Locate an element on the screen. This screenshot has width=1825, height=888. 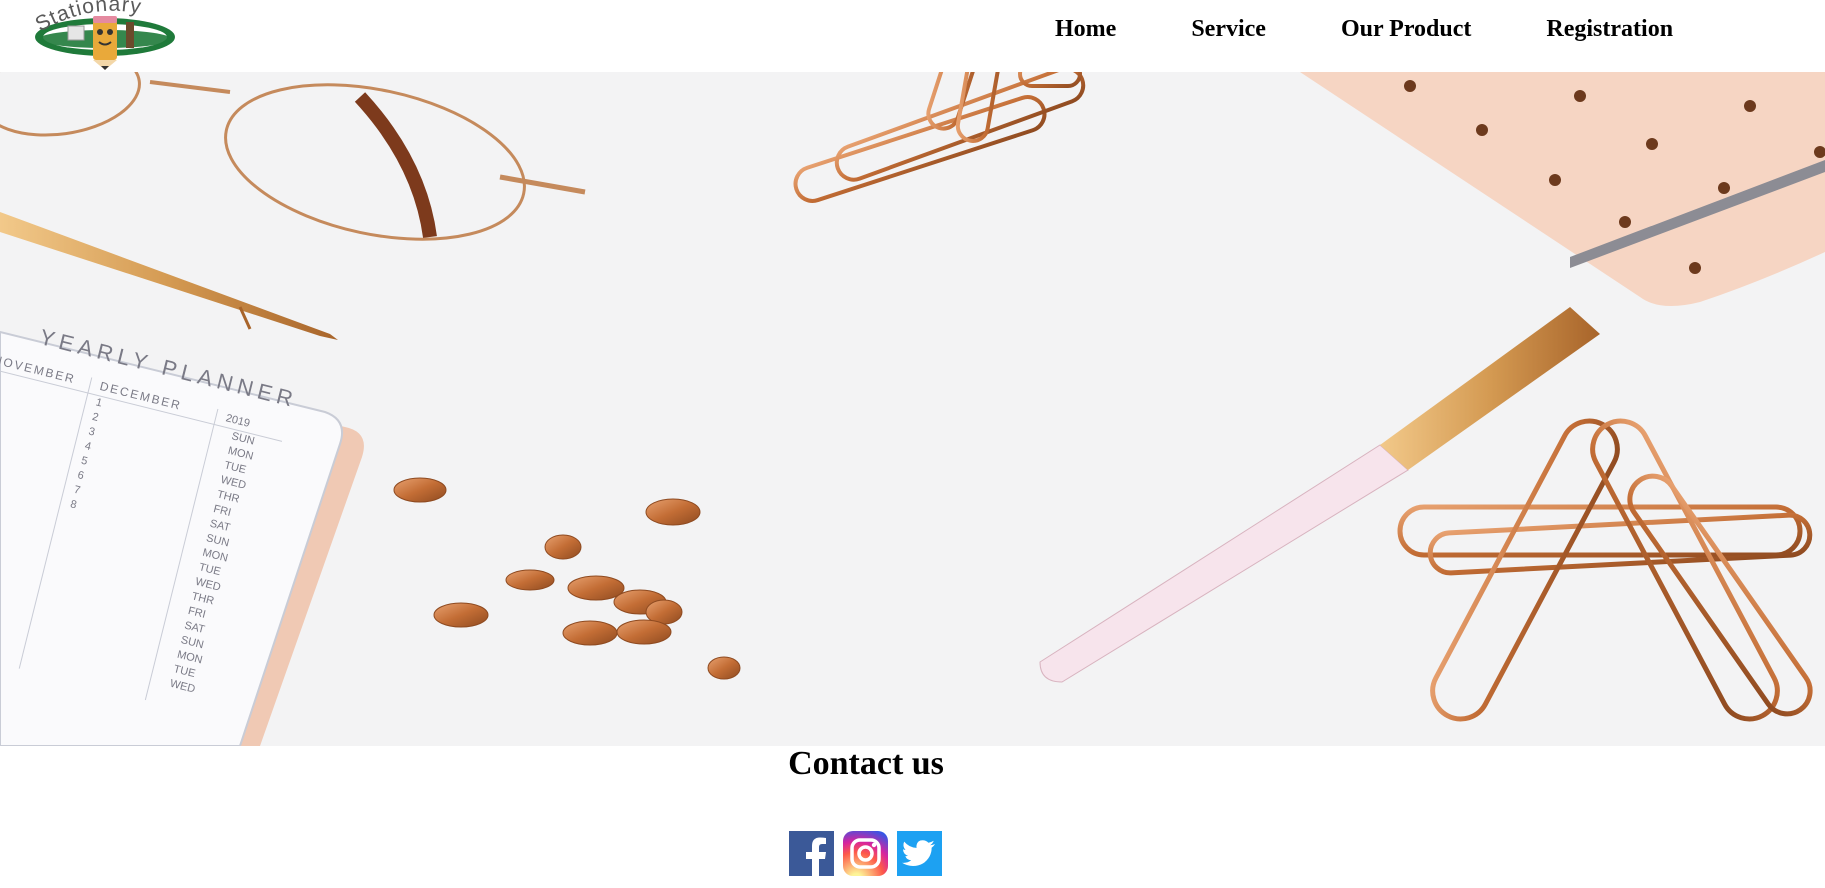
social-links is located at coordinates (865, 853).